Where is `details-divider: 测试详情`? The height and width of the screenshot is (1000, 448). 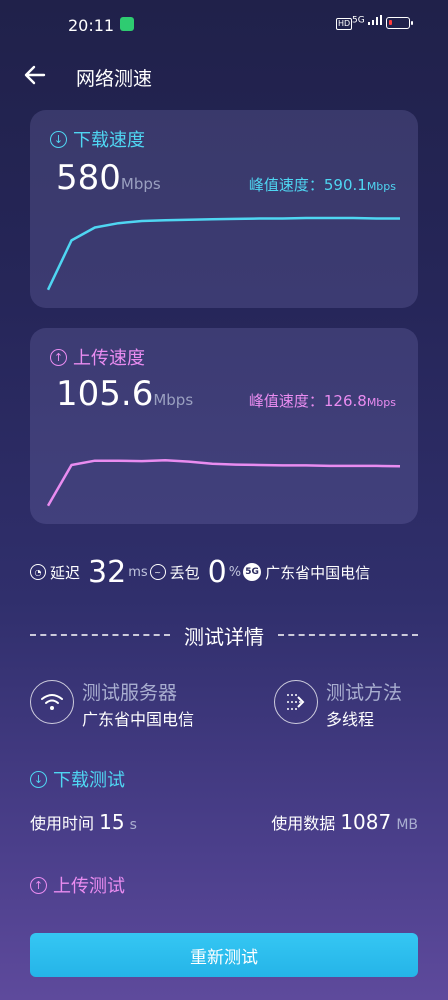
details-divider: 测试详情 is located at coordinates (224, 635).